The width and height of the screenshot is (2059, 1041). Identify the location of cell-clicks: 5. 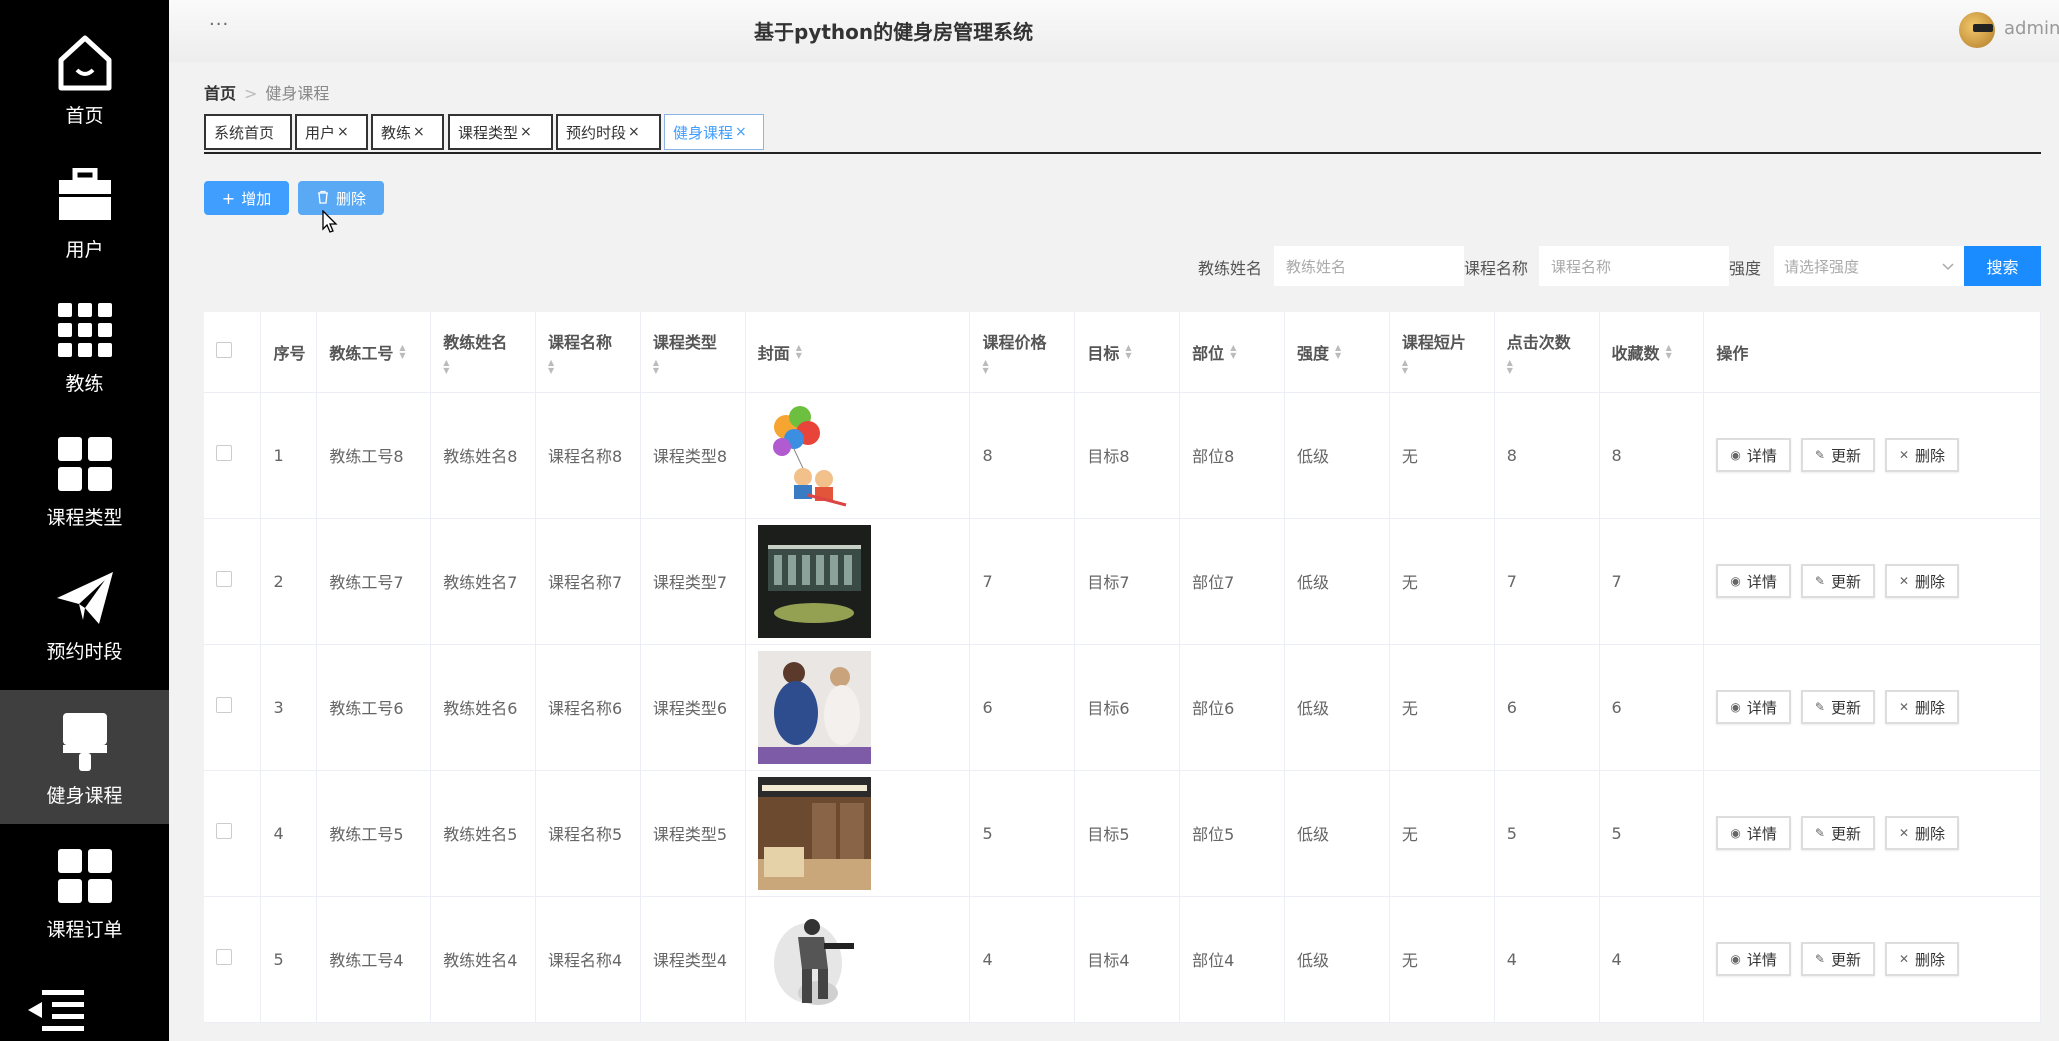
(1547, 833).